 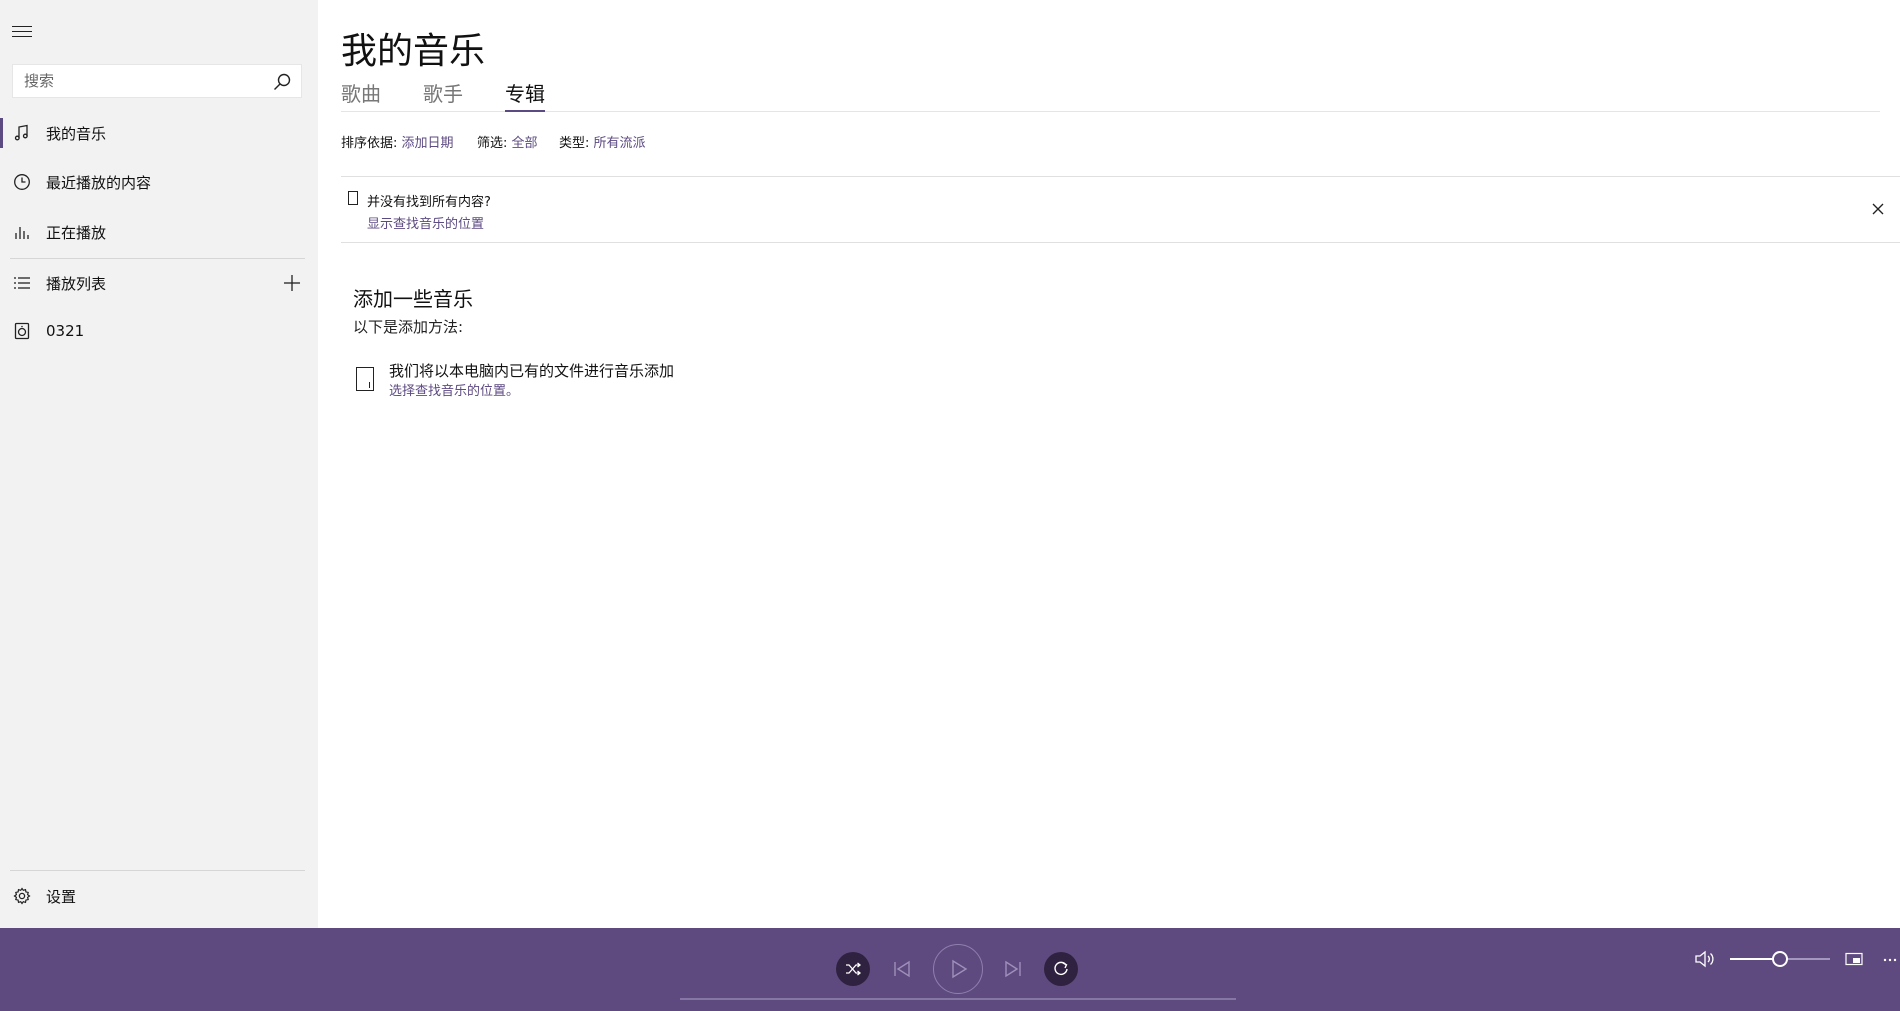 I want to click on tab-artists: 歌手, so click(x=443, y=95).